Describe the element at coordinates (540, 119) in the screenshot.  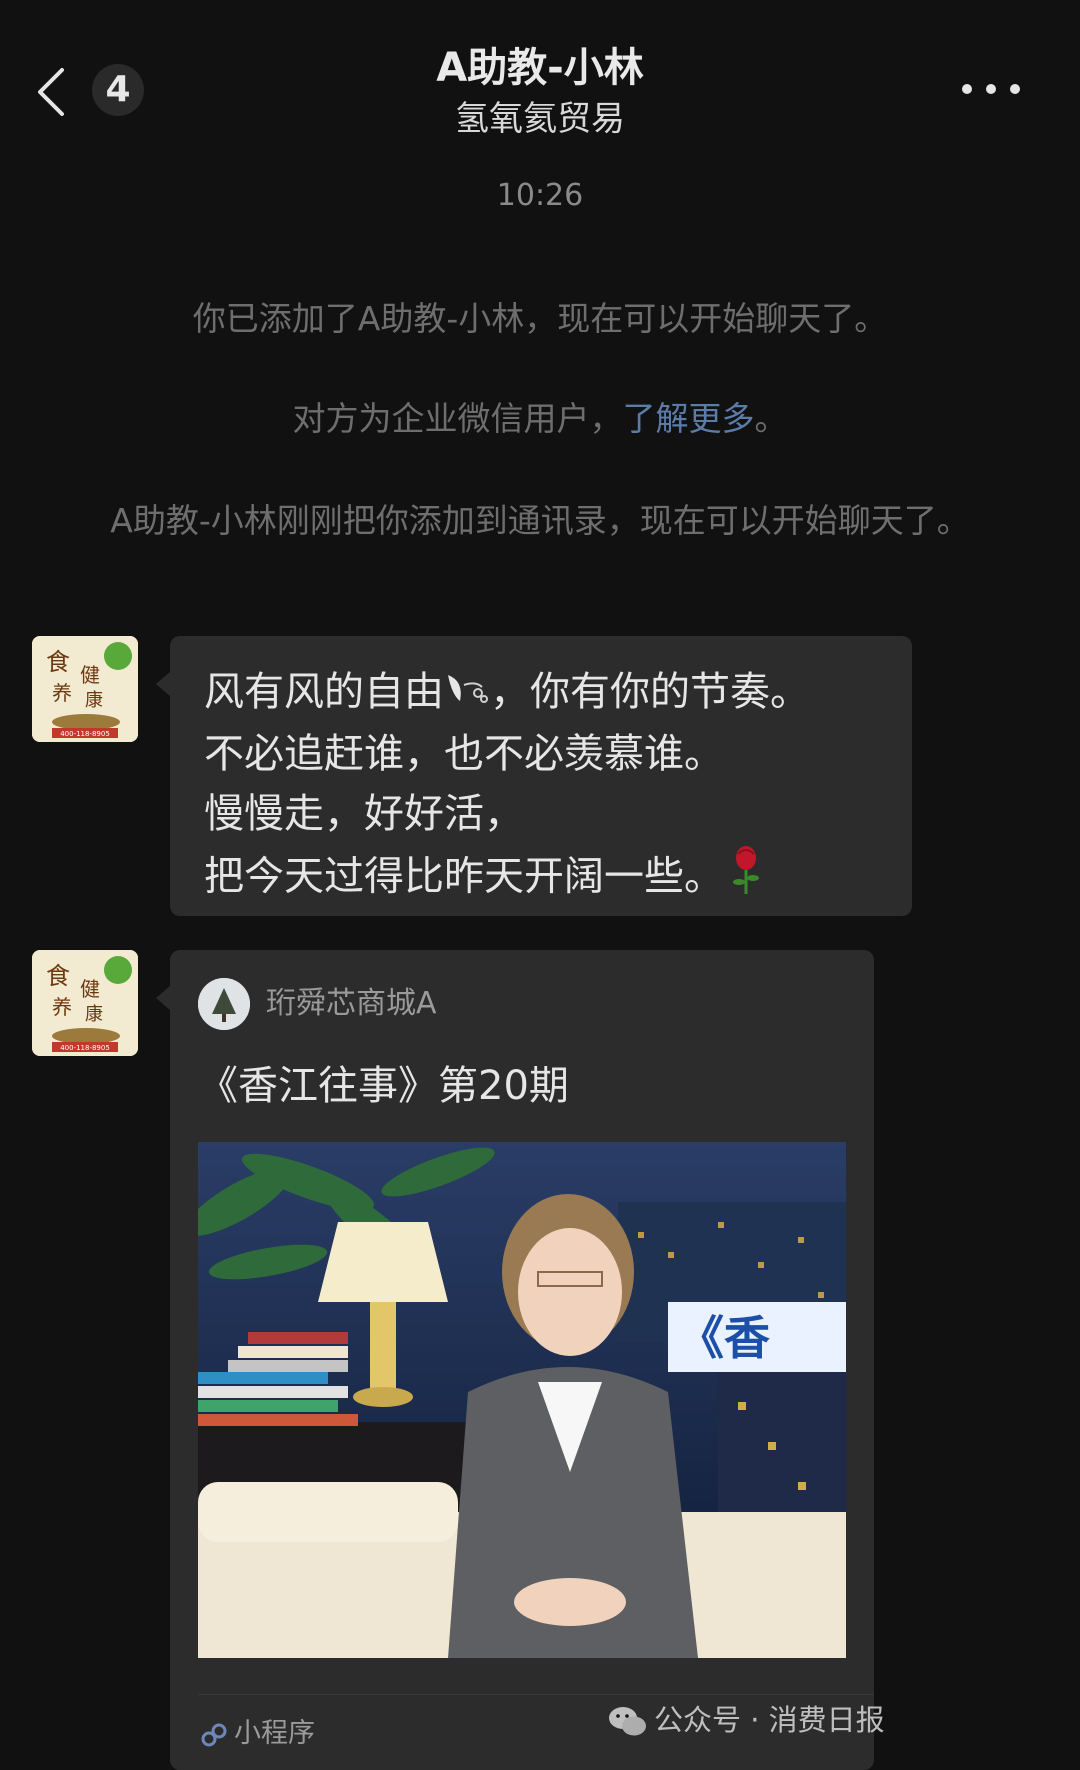
I see `chat-subtitle: 氢氧氦贸易` at that location.